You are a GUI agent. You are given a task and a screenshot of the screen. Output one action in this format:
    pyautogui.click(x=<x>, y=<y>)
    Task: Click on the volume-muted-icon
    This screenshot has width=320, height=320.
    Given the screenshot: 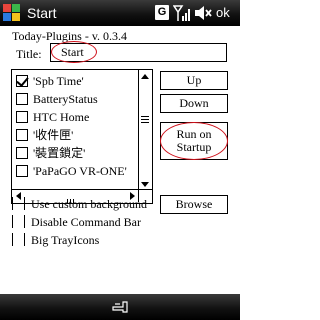 What is the action you would take?
    pyautogui.click(x=203, y=13)
    